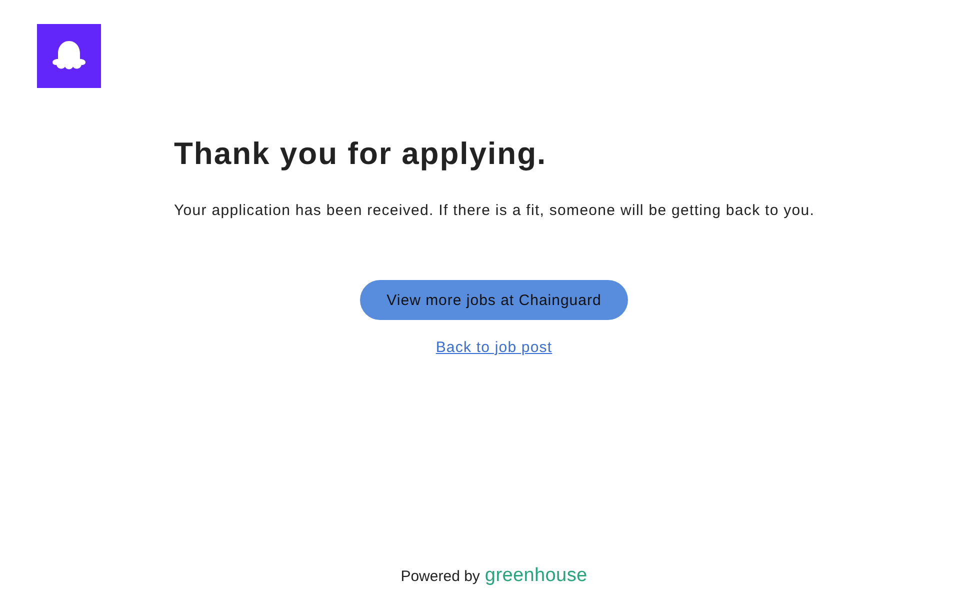  What do you see at coordinates (440, 576) in the screenshot?
I see `powered-by-text: Powered by` at bounding box center [440, 576].